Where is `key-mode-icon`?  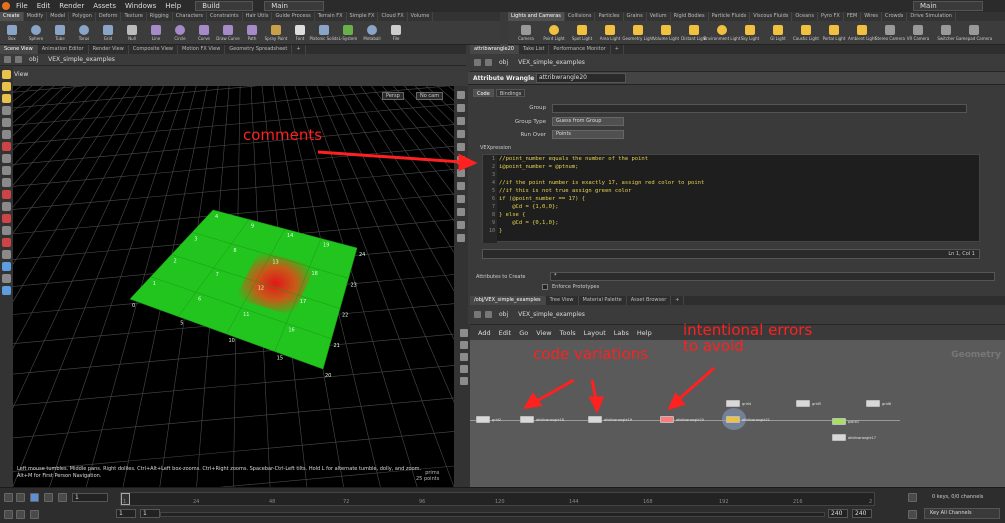 key-mode-icon is located at coordinates (912, 514).